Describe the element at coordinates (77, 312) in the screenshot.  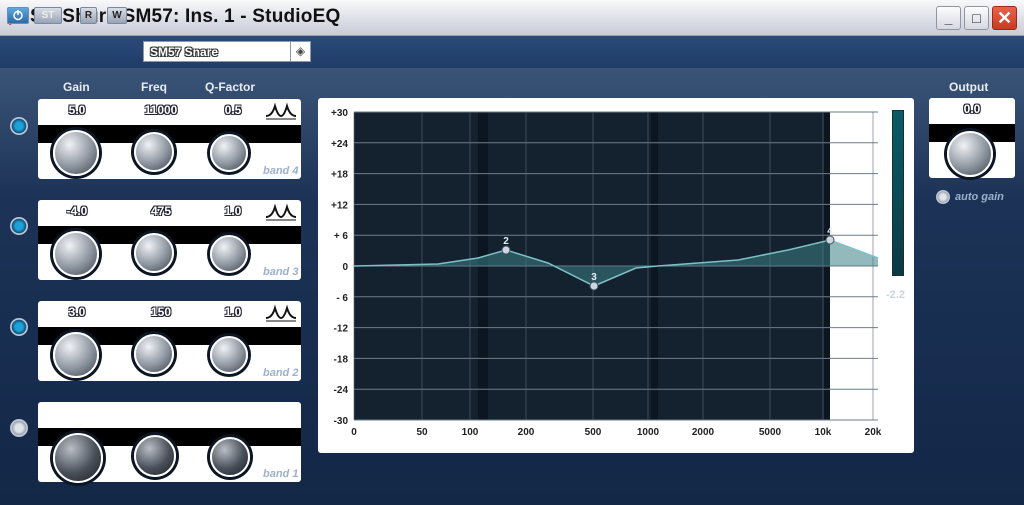
I see `band2-gain-value: 3.0` at that location.